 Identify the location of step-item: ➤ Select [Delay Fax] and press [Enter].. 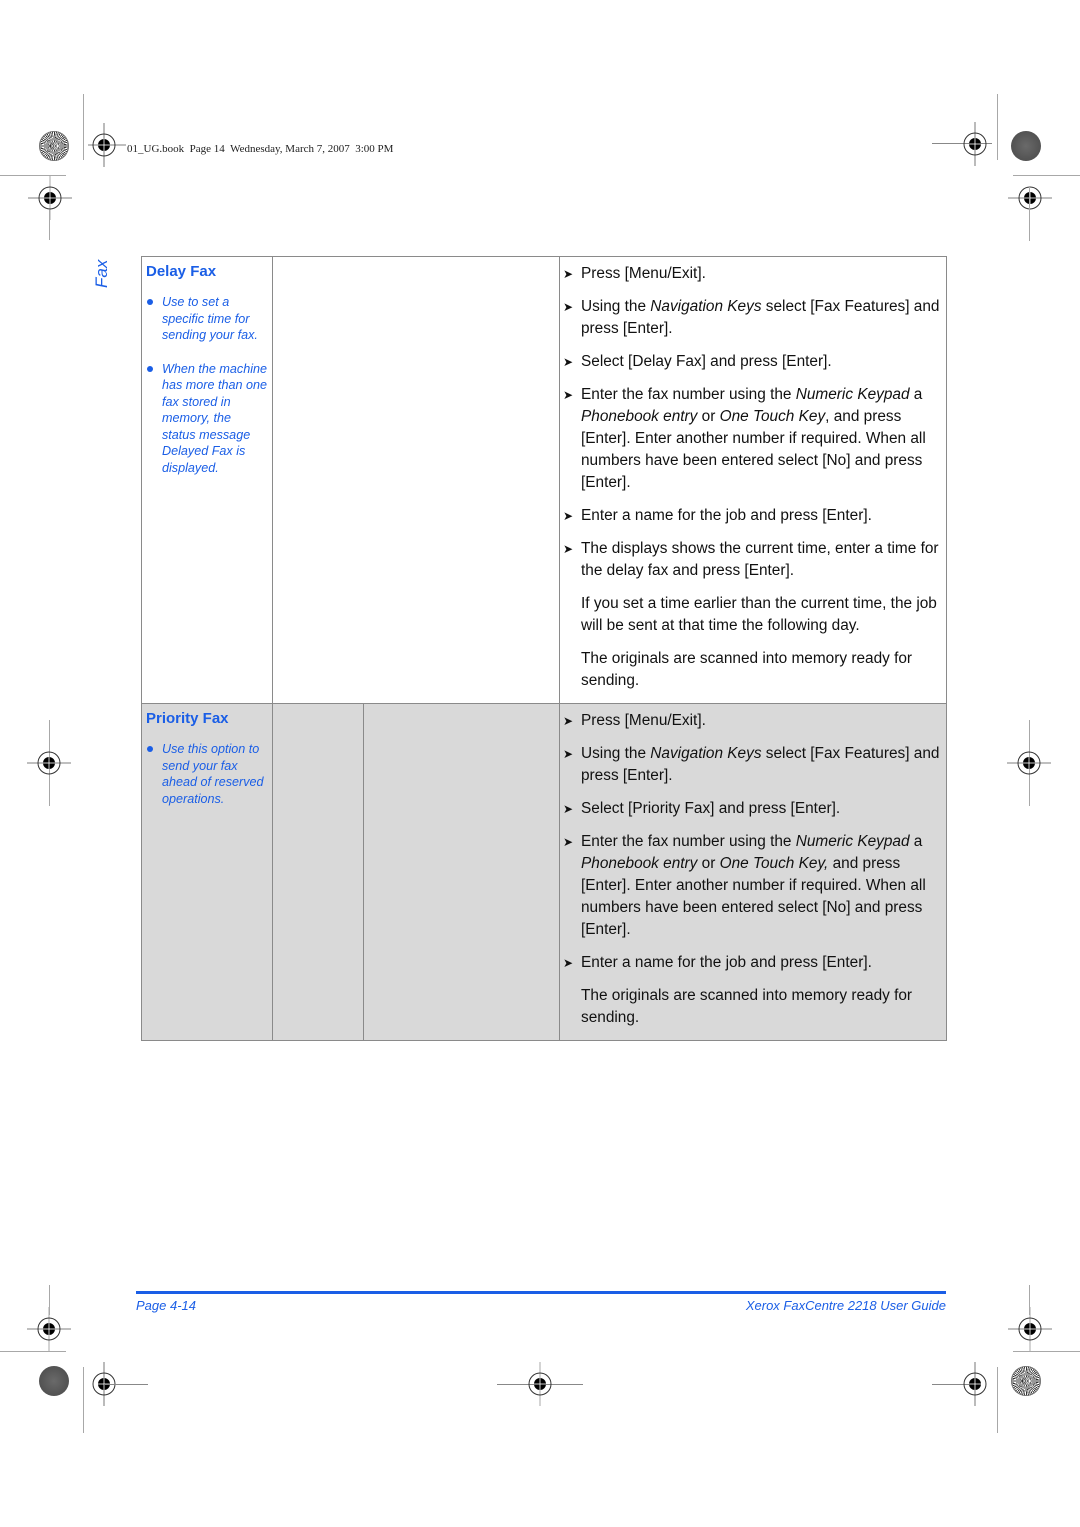
(750, 362).